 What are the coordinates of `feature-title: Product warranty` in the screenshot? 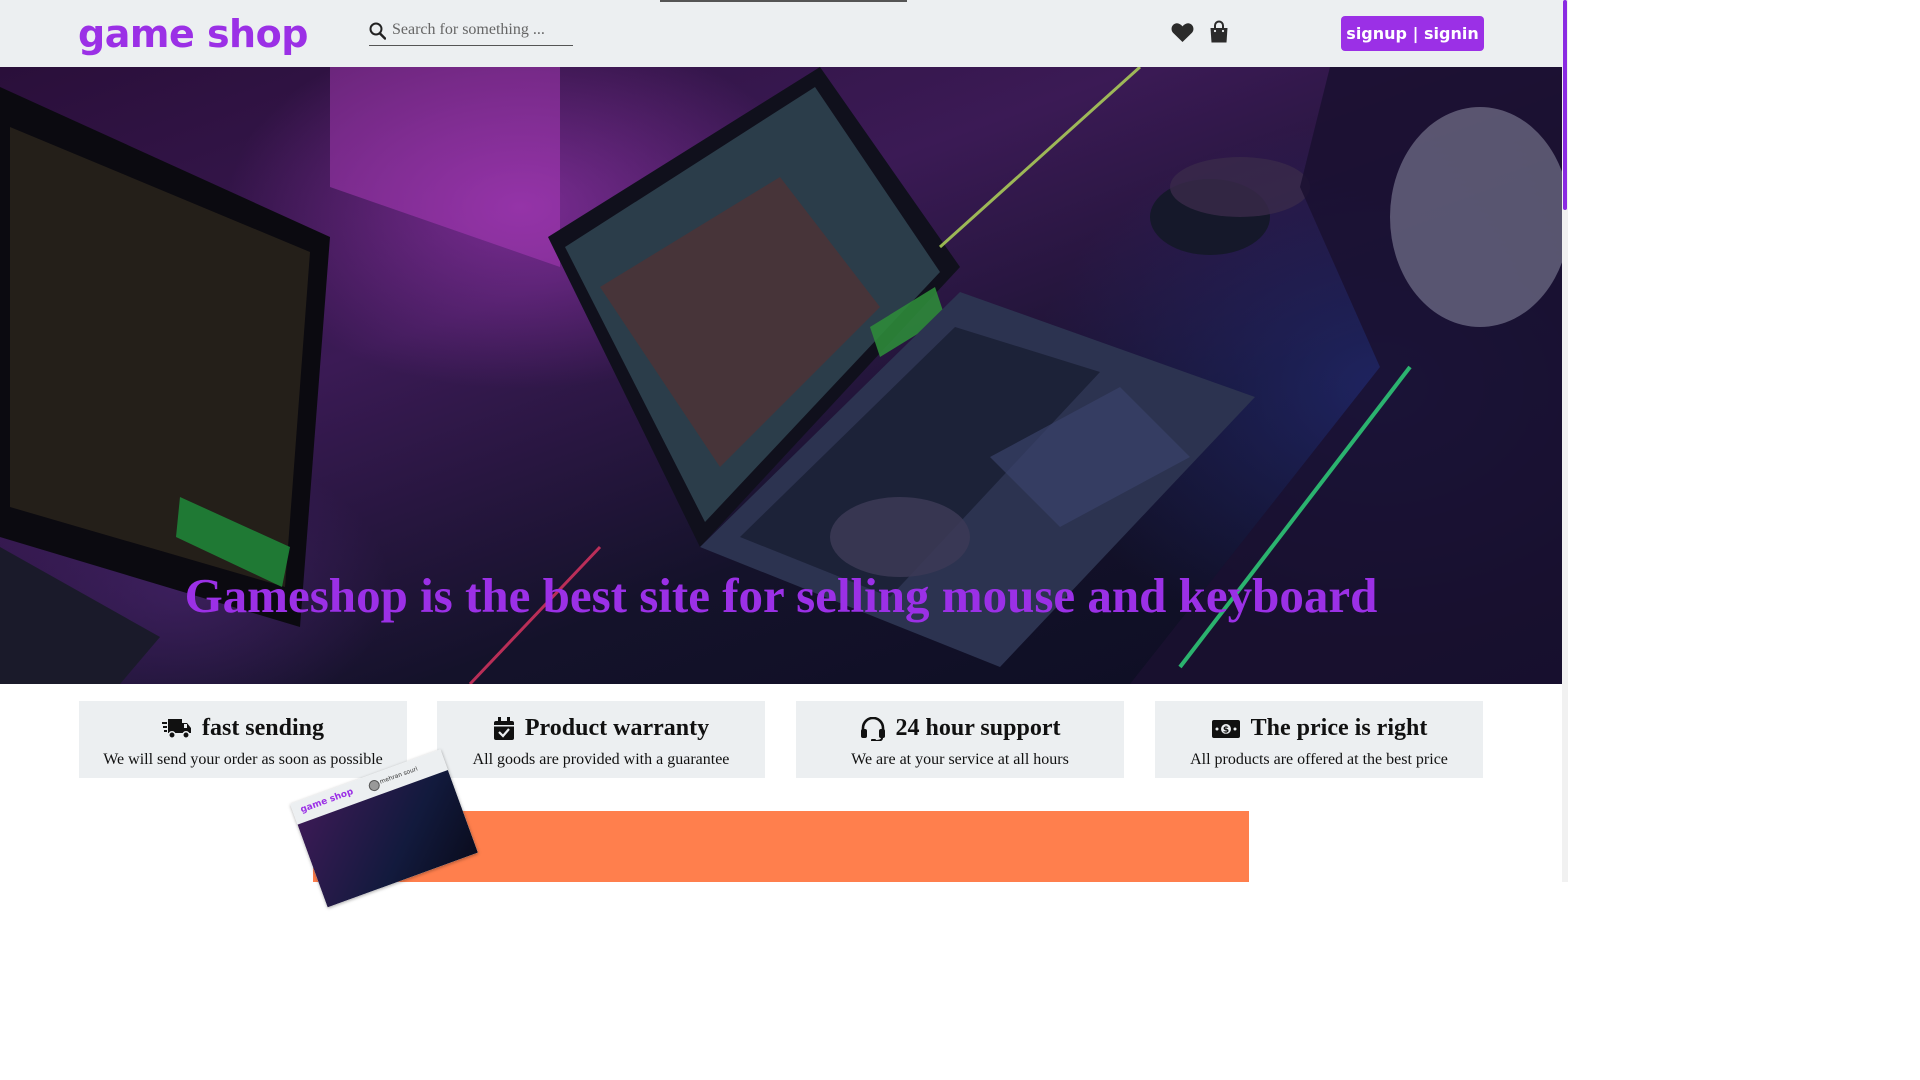 It's located at (617, 728).